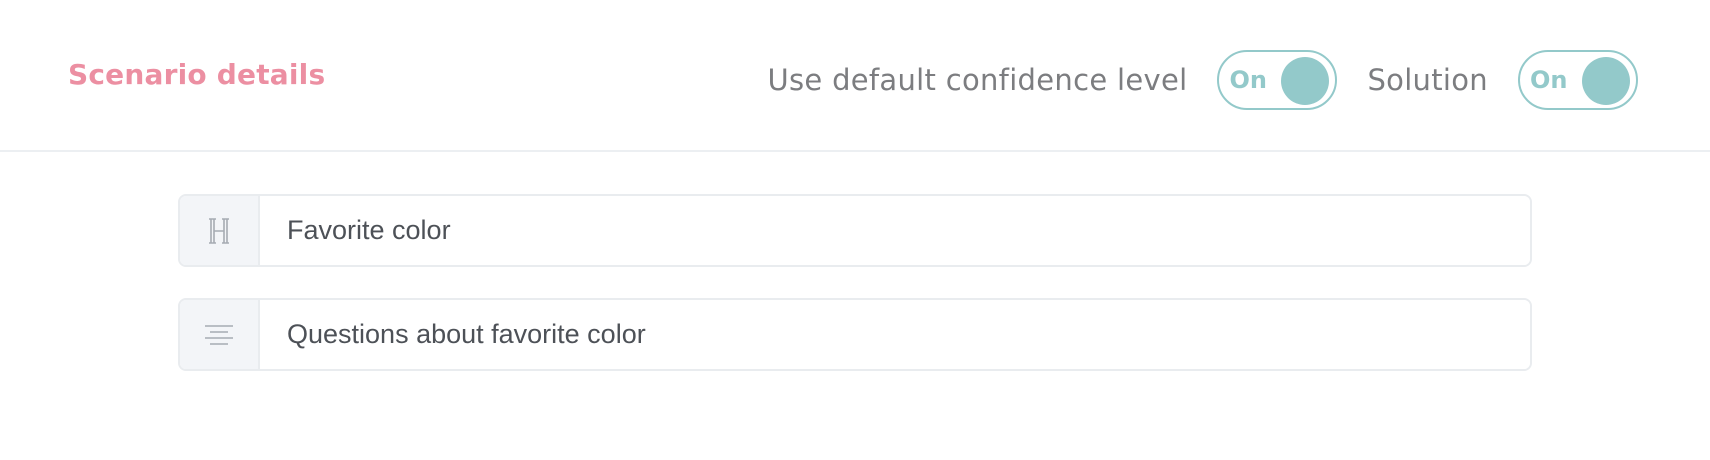  Describe the element at coordinates (220, 230) in the screenshot. I see `heading-icon` at that location.